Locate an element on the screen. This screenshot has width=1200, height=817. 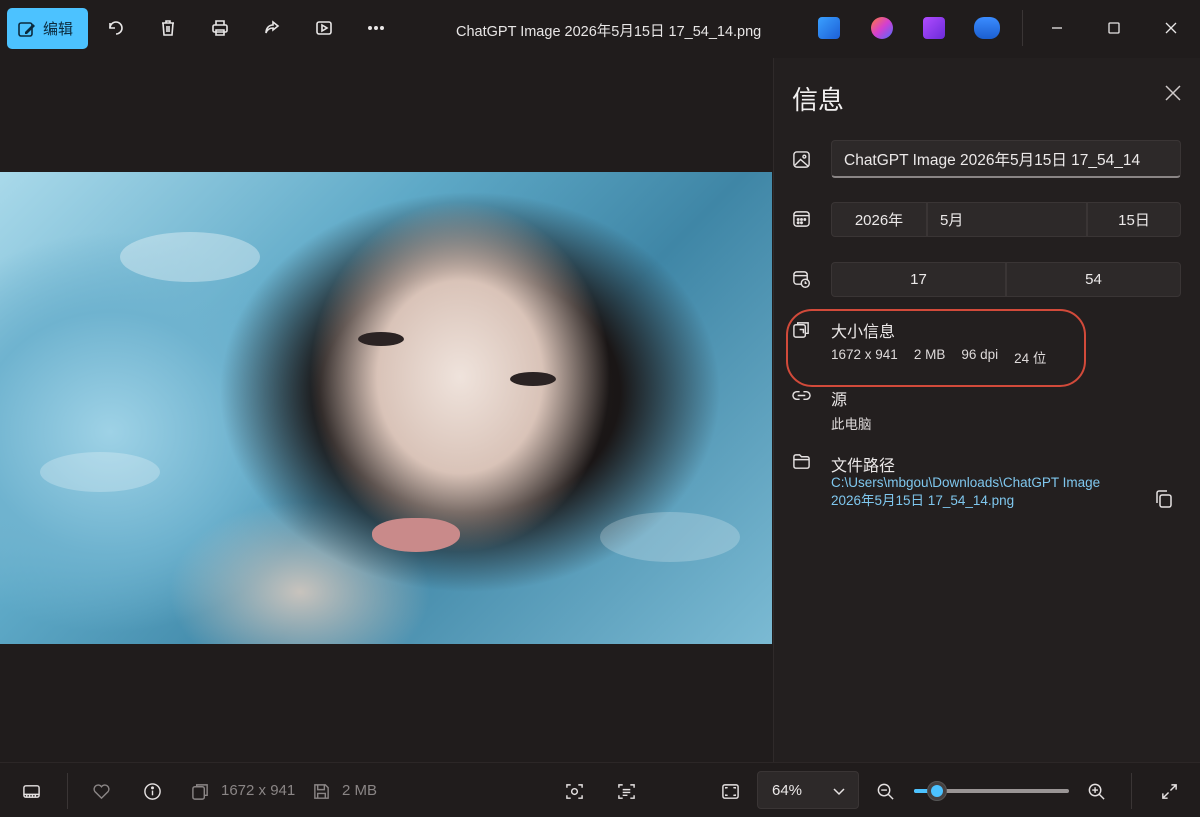
day-field: 15日 is located at coordinates (1134, 219).